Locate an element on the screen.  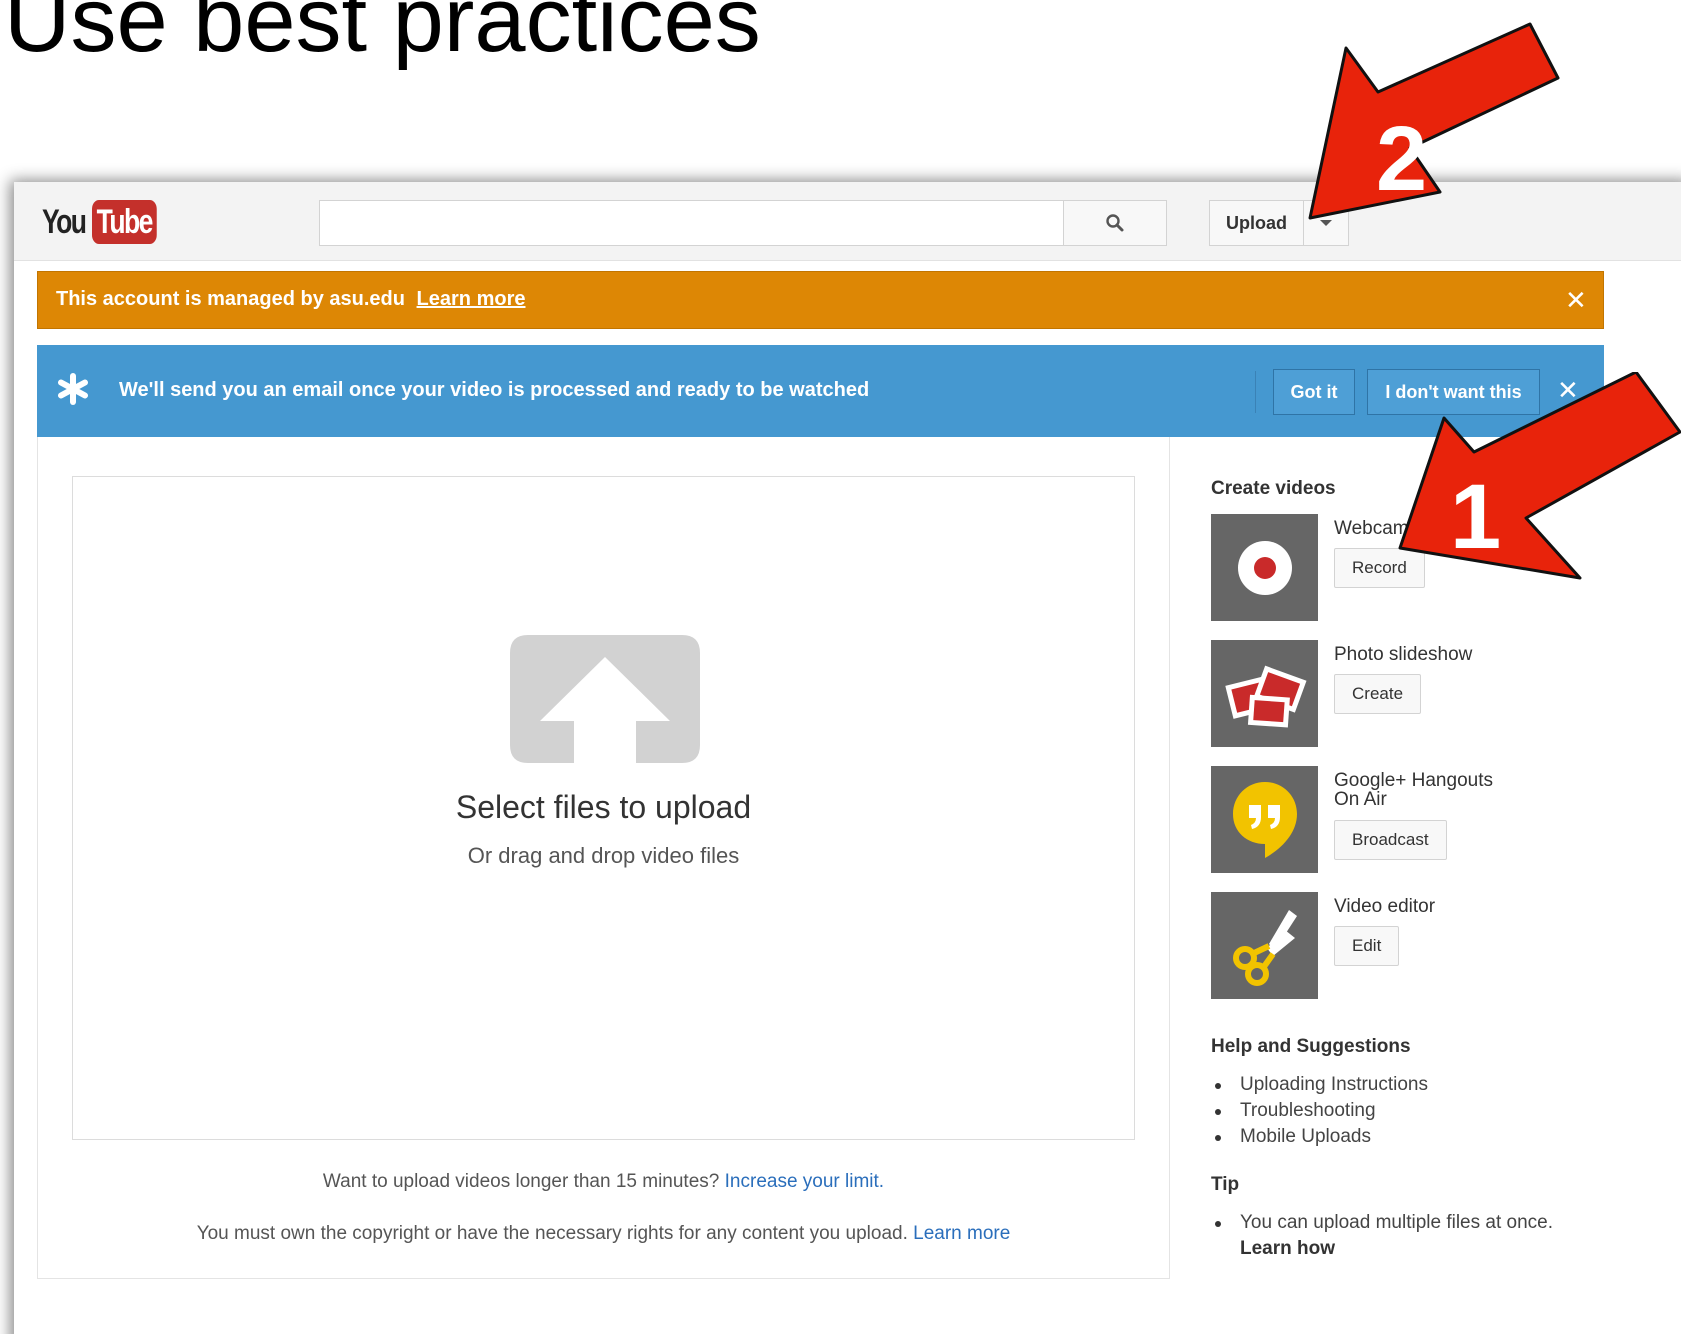
help-heading: Help and Suggestions is located at coordinates (1311, 1046).